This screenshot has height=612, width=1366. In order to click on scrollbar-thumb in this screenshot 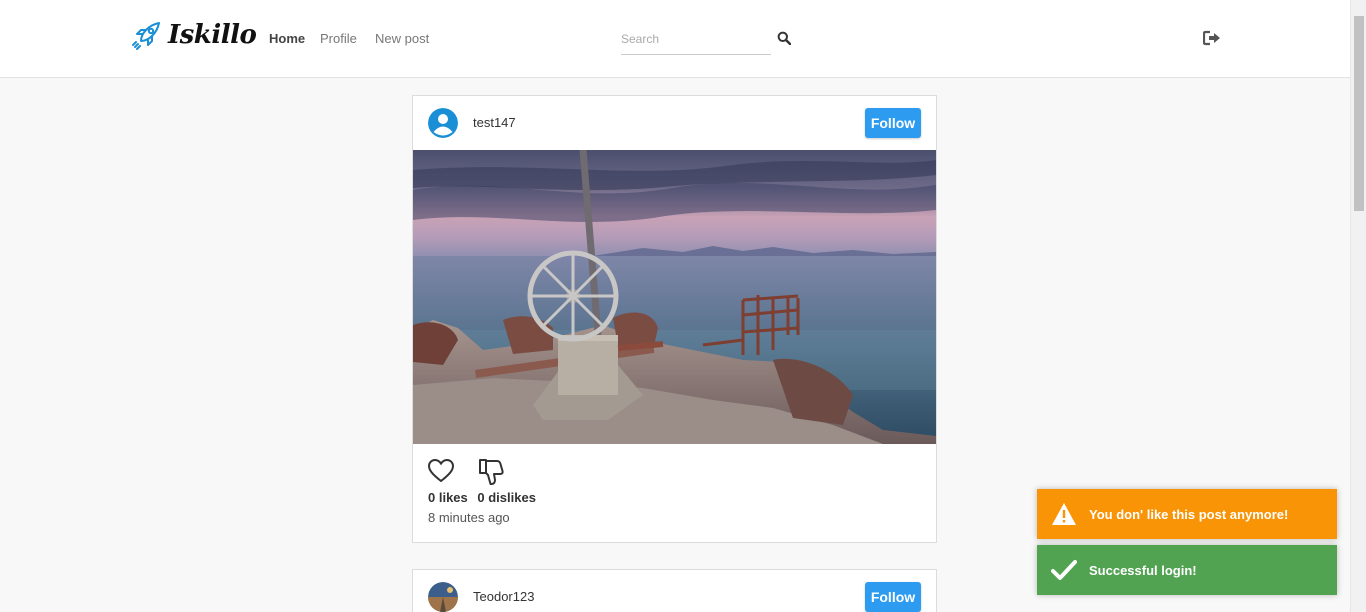, I will do `click(1359, 113)`.